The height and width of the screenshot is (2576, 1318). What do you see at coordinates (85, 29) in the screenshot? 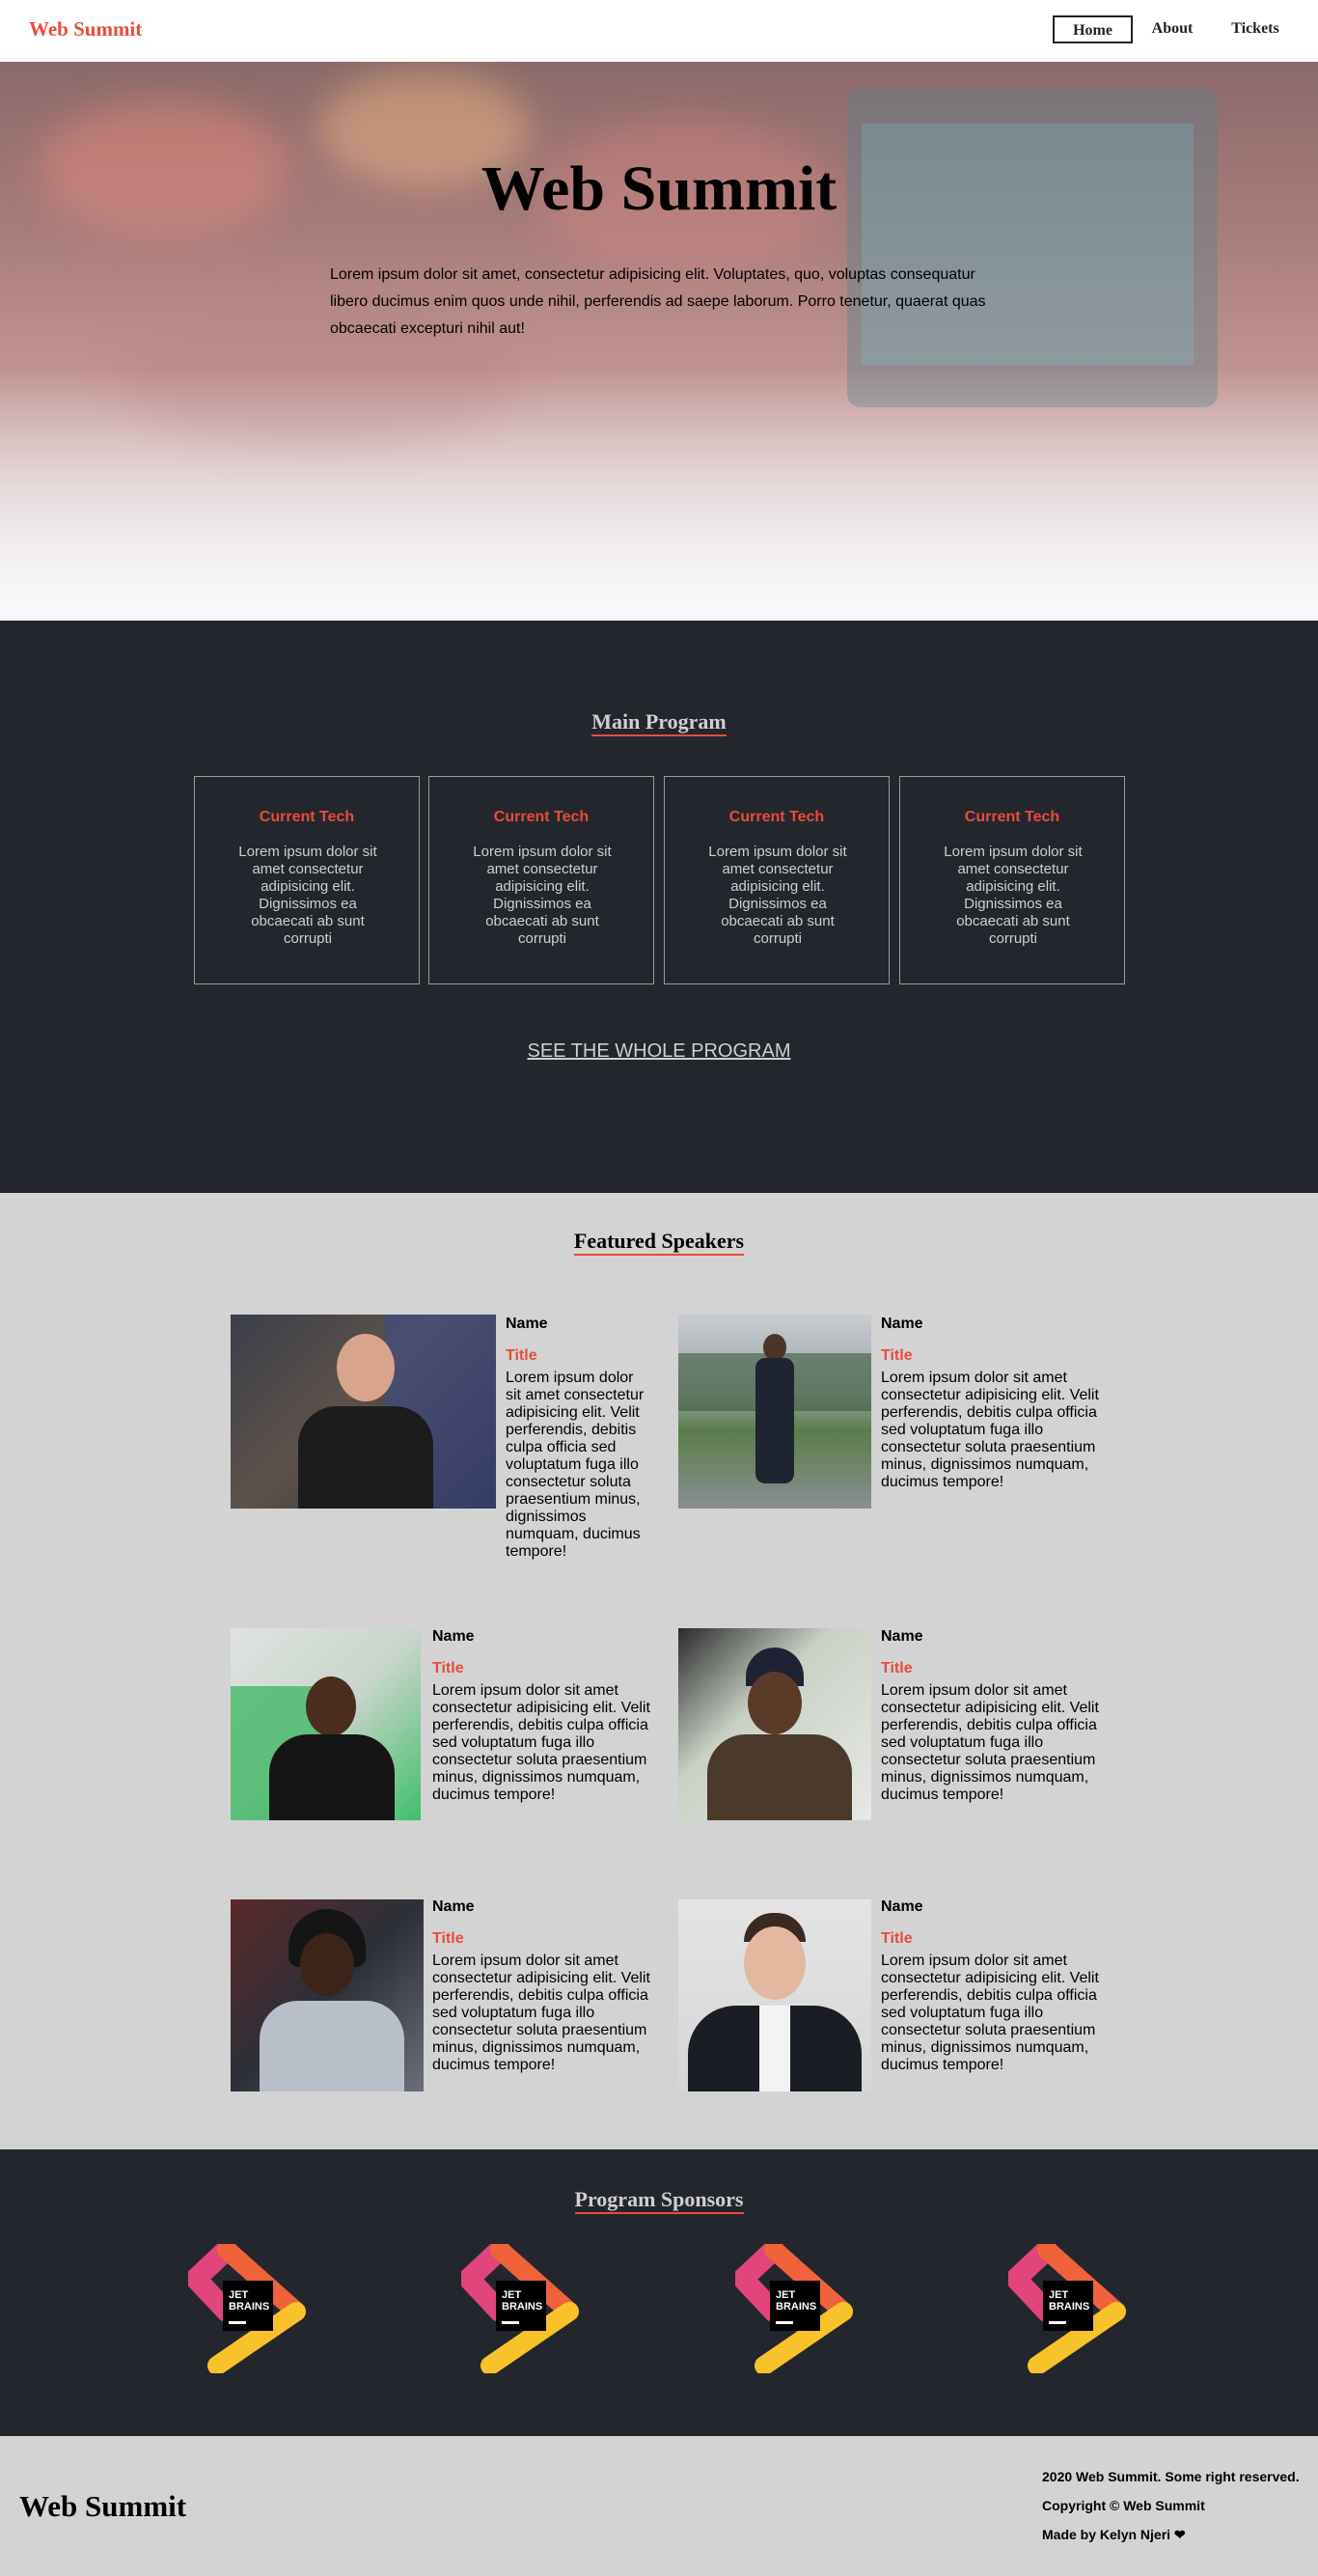
I see `site-logo: Web Summit` at bounding box center [85, 29].